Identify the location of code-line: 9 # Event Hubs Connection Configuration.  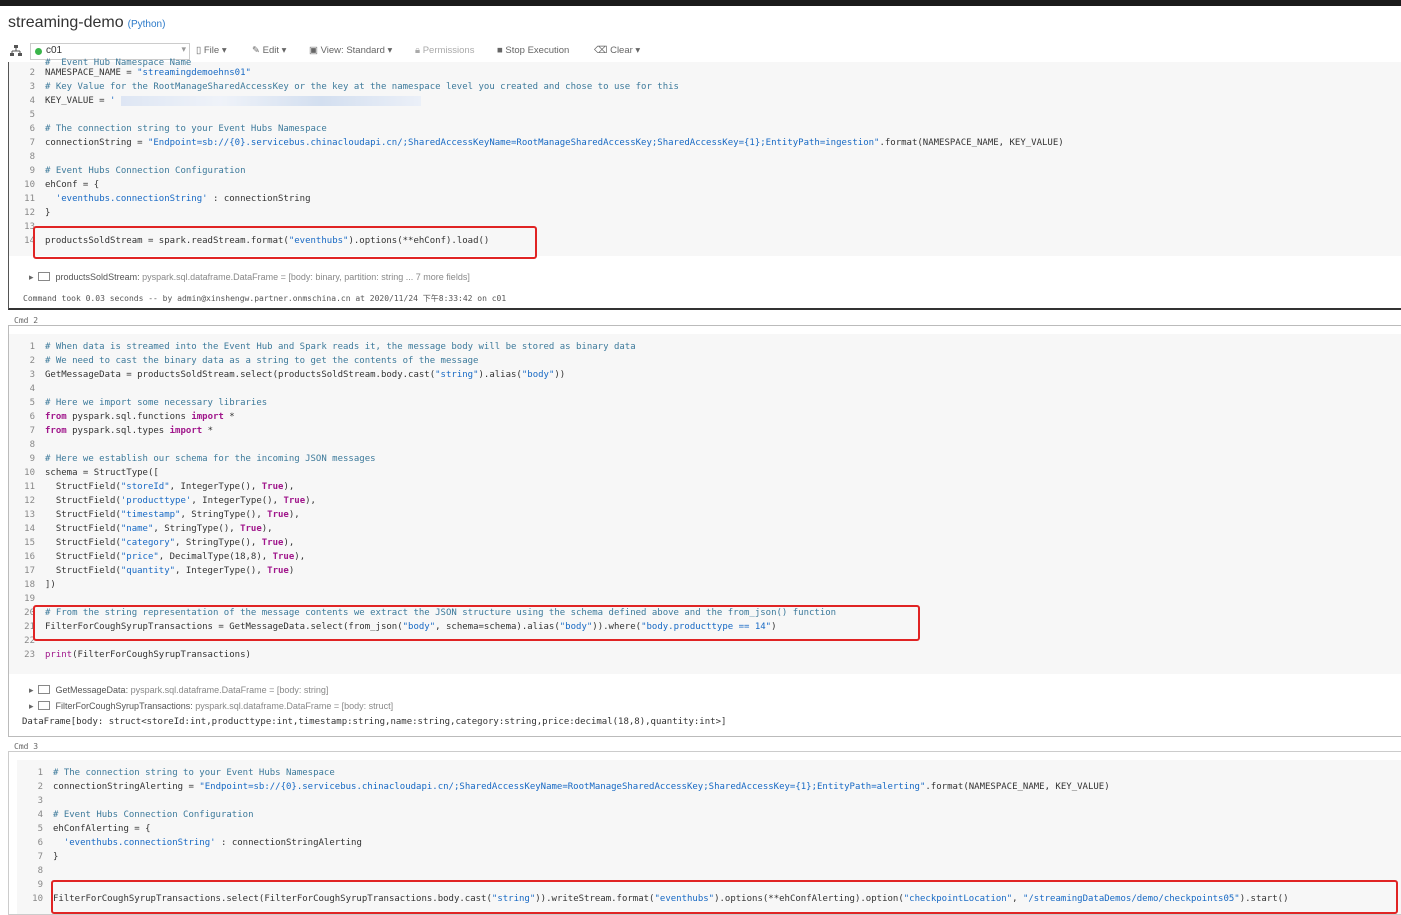
(137, 171).